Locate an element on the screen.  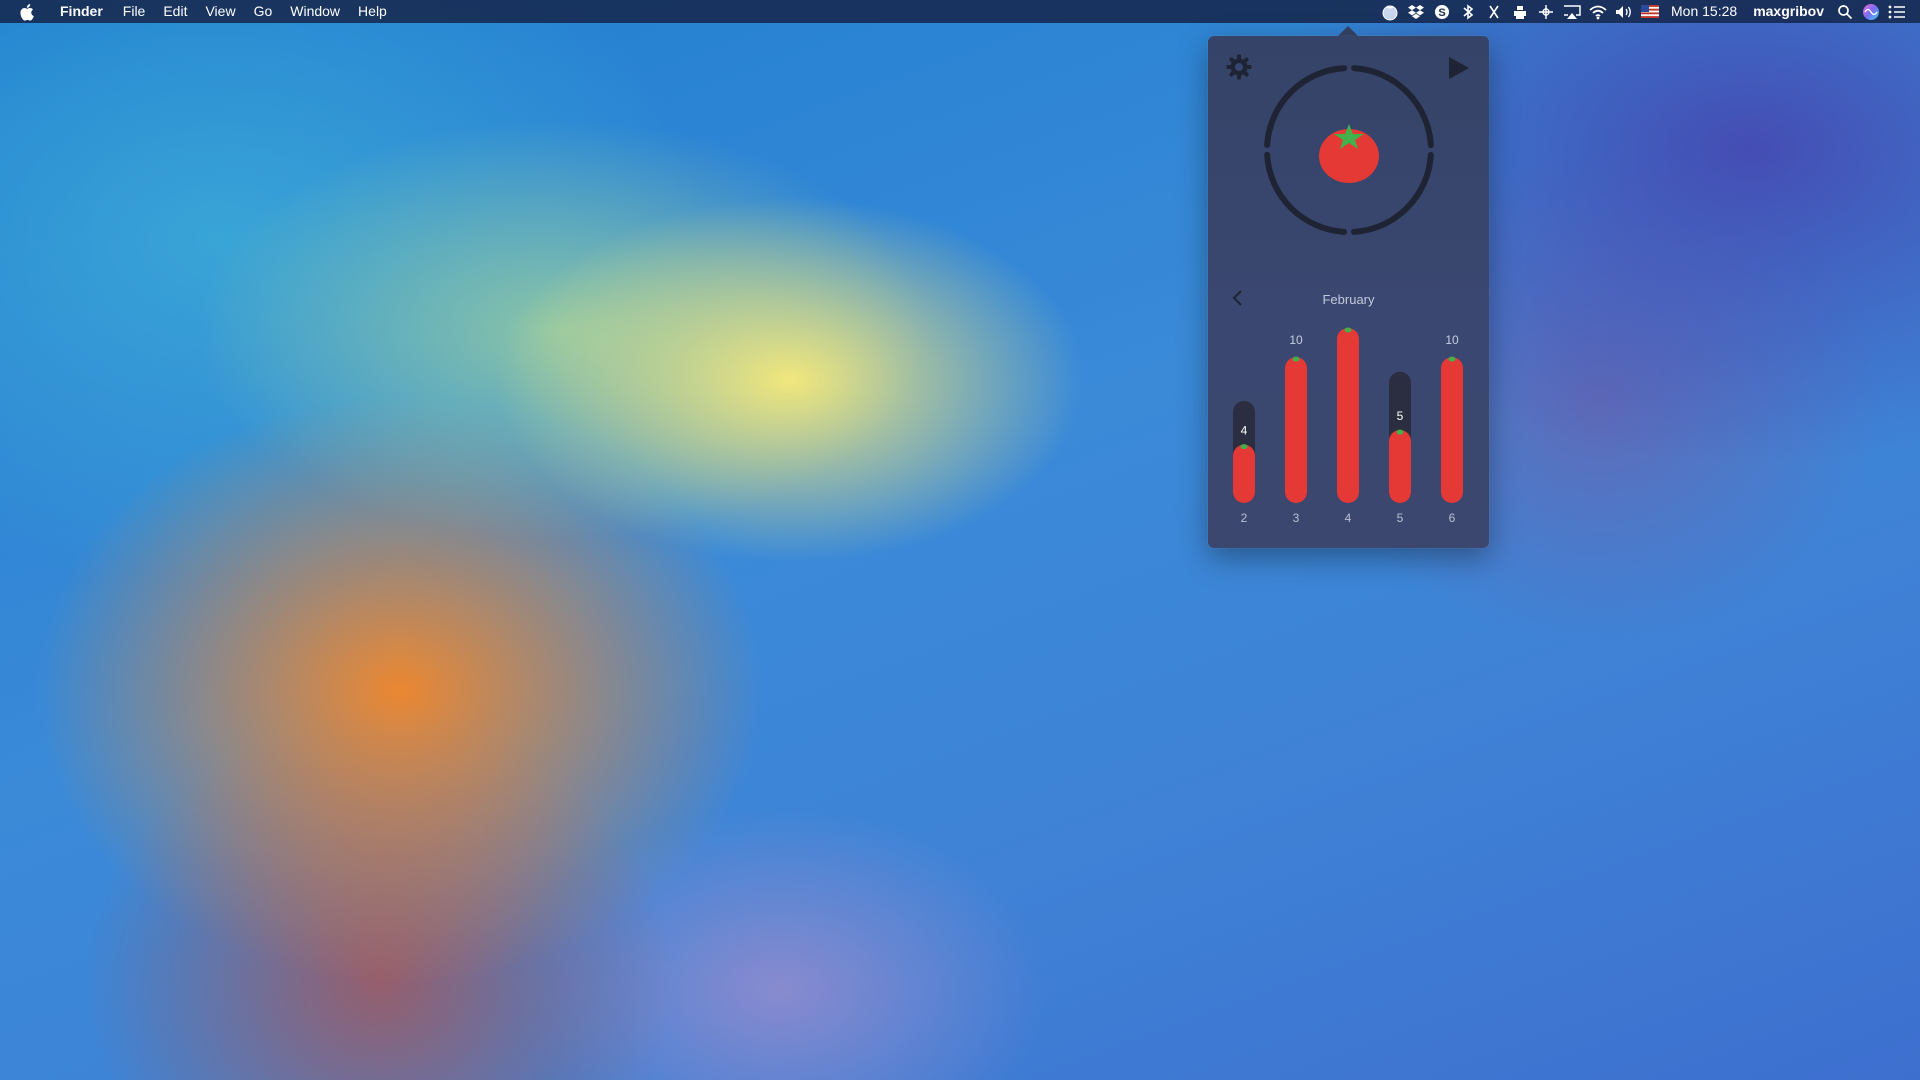
dropbox-icon is located at coordinates (1416, 11).